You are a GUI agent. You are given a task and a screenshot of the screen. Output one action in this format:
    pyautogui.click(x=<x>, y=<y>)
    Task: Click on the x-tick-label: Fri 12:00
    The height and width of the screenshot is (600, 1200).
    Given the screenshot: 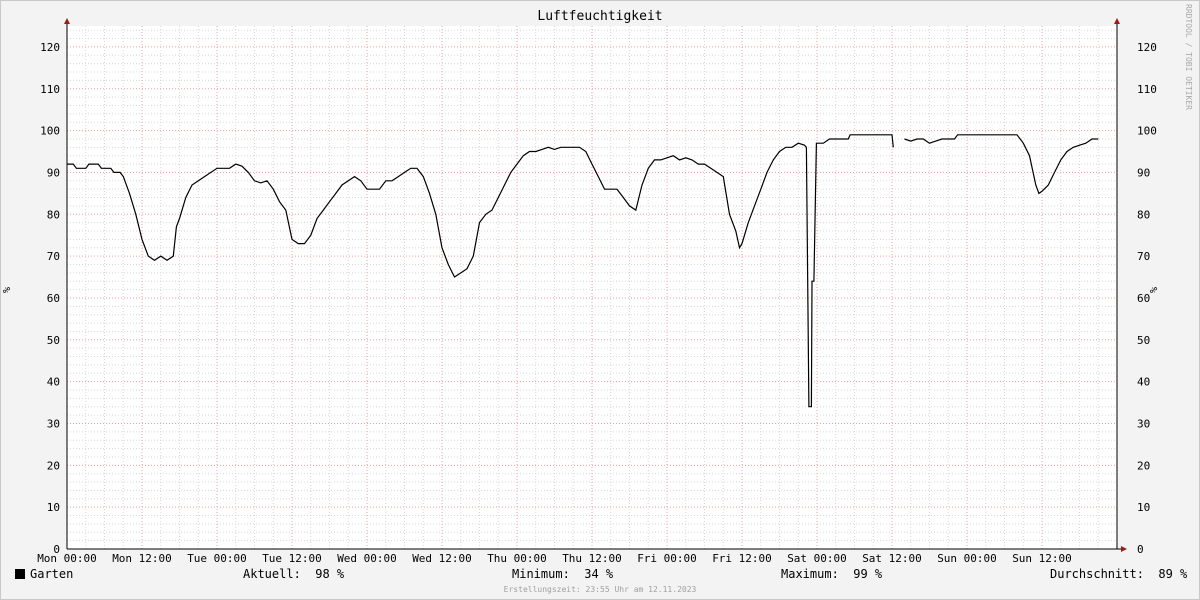 What is the action you would take?
    pyautogui.click(x=742, y=558)
    